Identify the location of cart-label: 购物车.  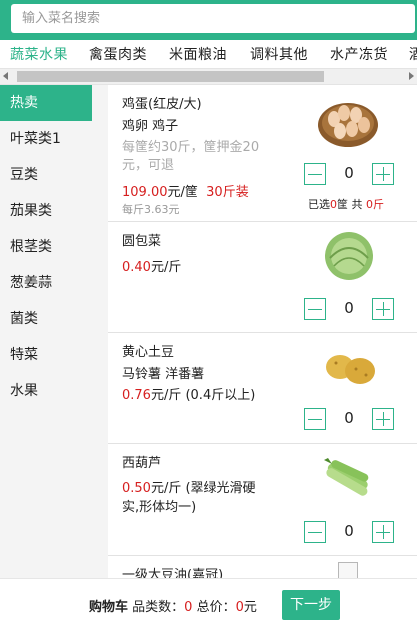
(108, 607).